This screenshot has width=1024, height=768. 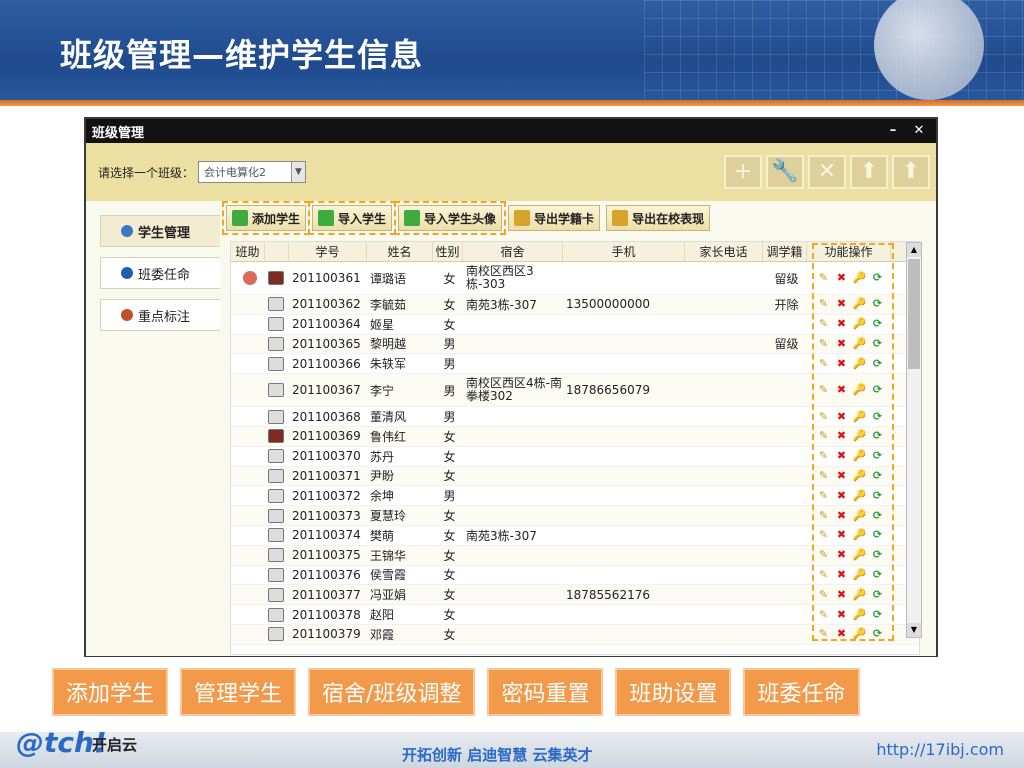 What do you see at coordinates (448, 251) in the screenshot?
I see `grid-column-header: 性别` at bounding box center [448, 251].